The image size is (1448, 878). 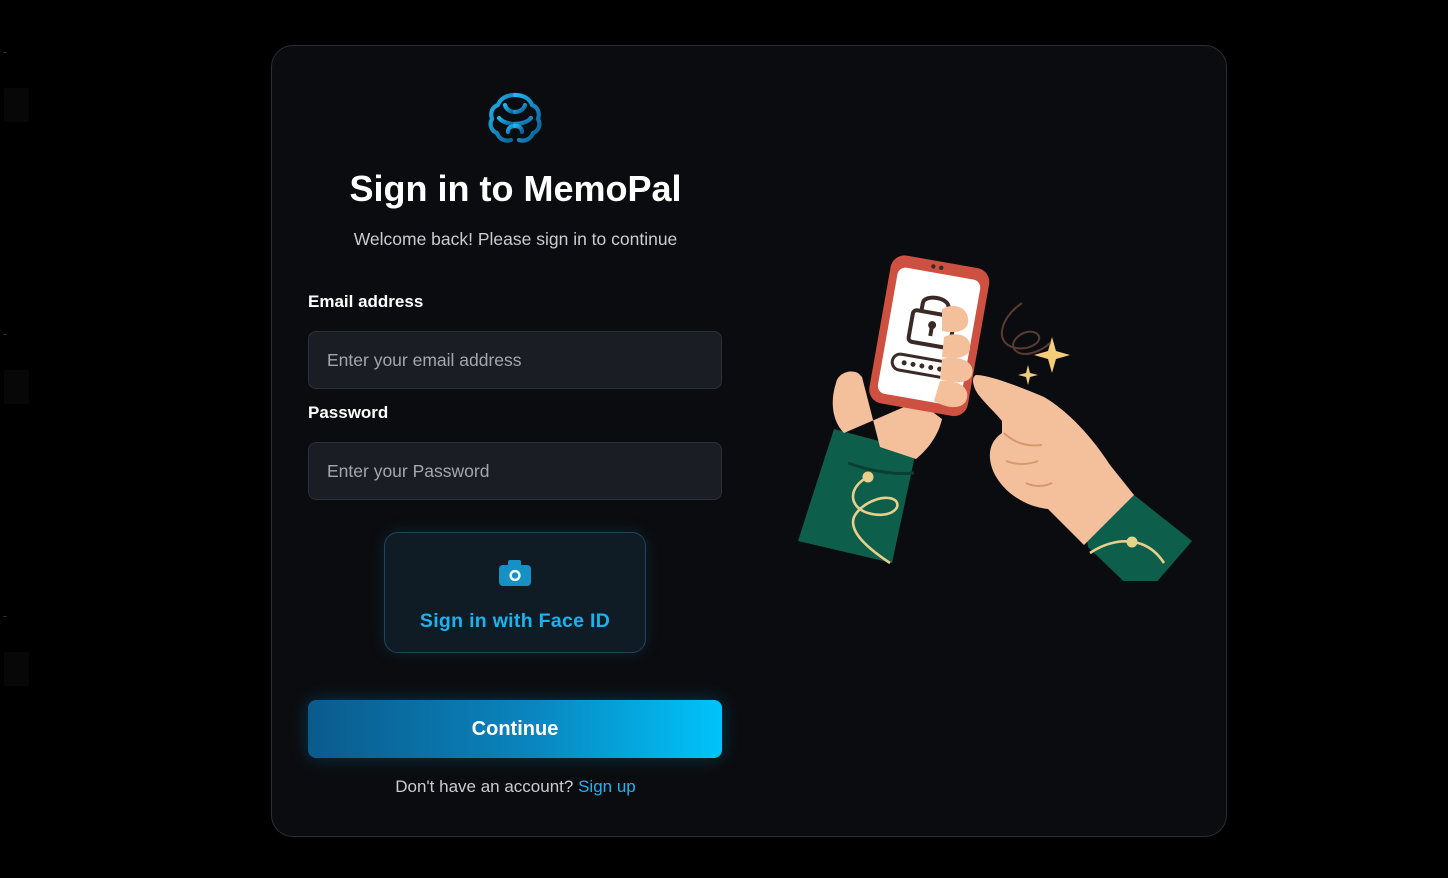 What do you see at coordinates (607, 786) in the screenshot?
I see `signup-link: Sign up` at bounding box center [607, 786].